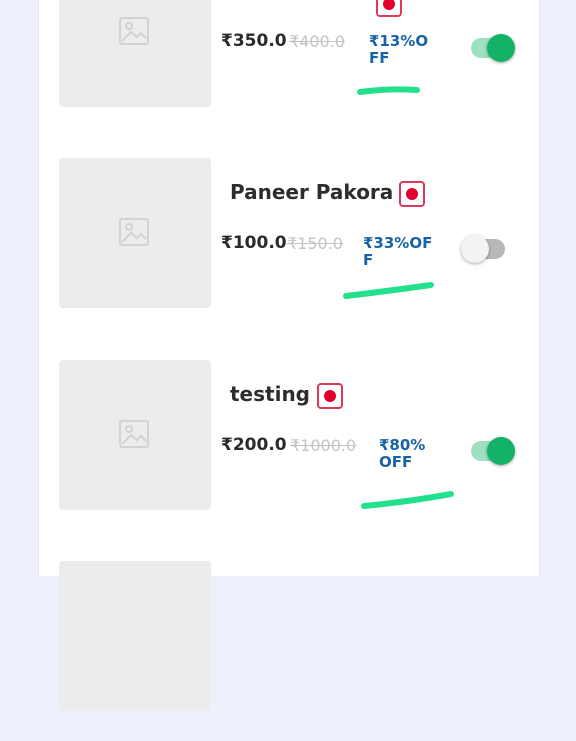 This screenshot has height=741, width=576. I want to click on item-original-price: ₹150.0, so click(315, 243).